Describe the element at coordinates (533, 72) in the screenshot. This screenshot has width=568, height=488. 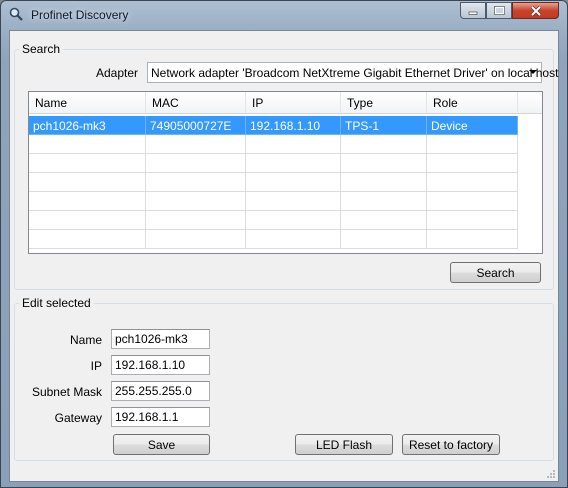
I see `chevron-down-icon` at that location.